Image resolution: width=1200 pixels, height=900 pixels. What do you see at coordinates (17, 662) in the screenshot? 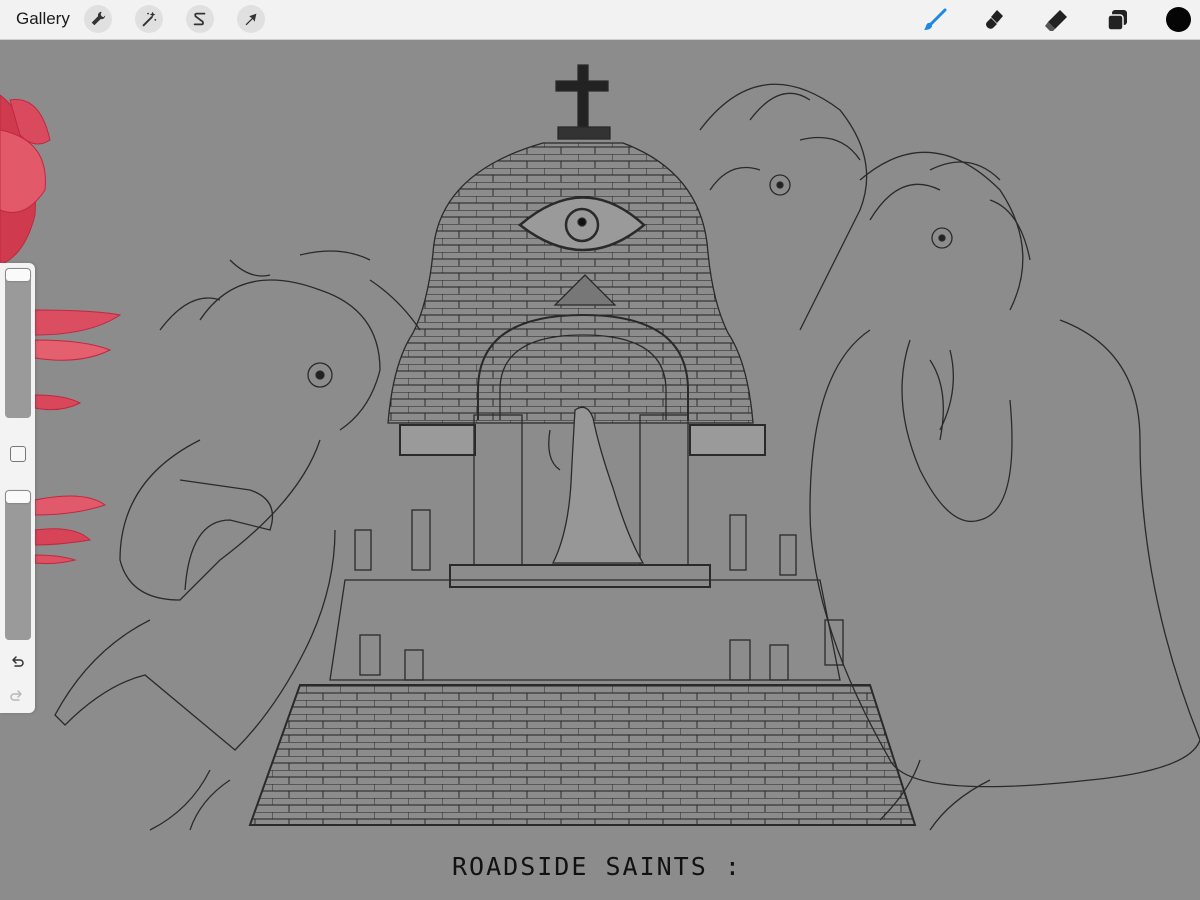
I see `undo-icon` at bounding box center [17, 662].